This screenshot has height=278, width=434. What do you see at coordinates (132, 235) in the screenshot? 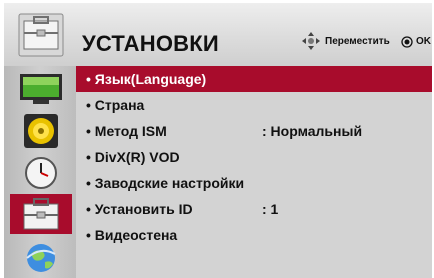
I see `menu-item-label: • Видеостена` at bounding box center [132, 235].